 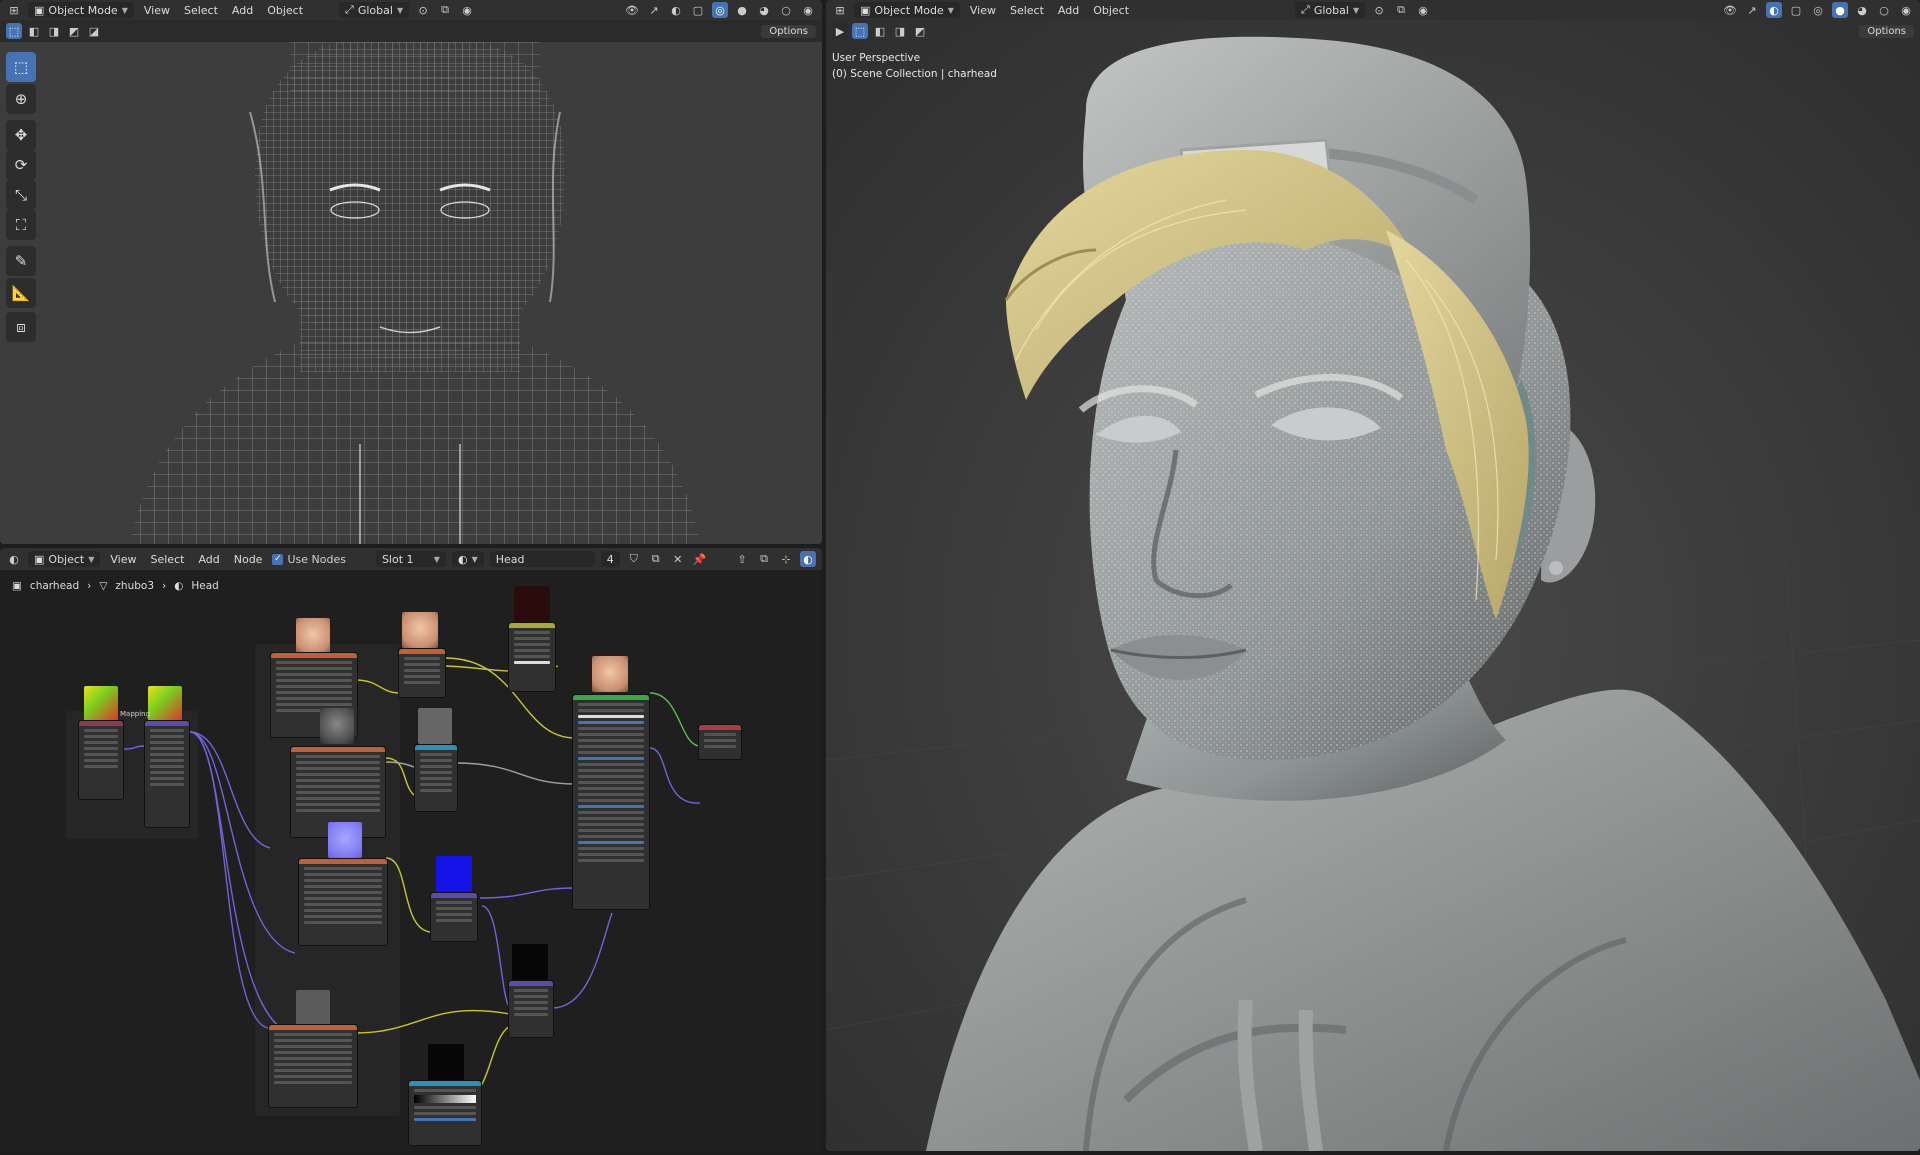 I want to click on node-normal-map, so click(x=454, y=917).